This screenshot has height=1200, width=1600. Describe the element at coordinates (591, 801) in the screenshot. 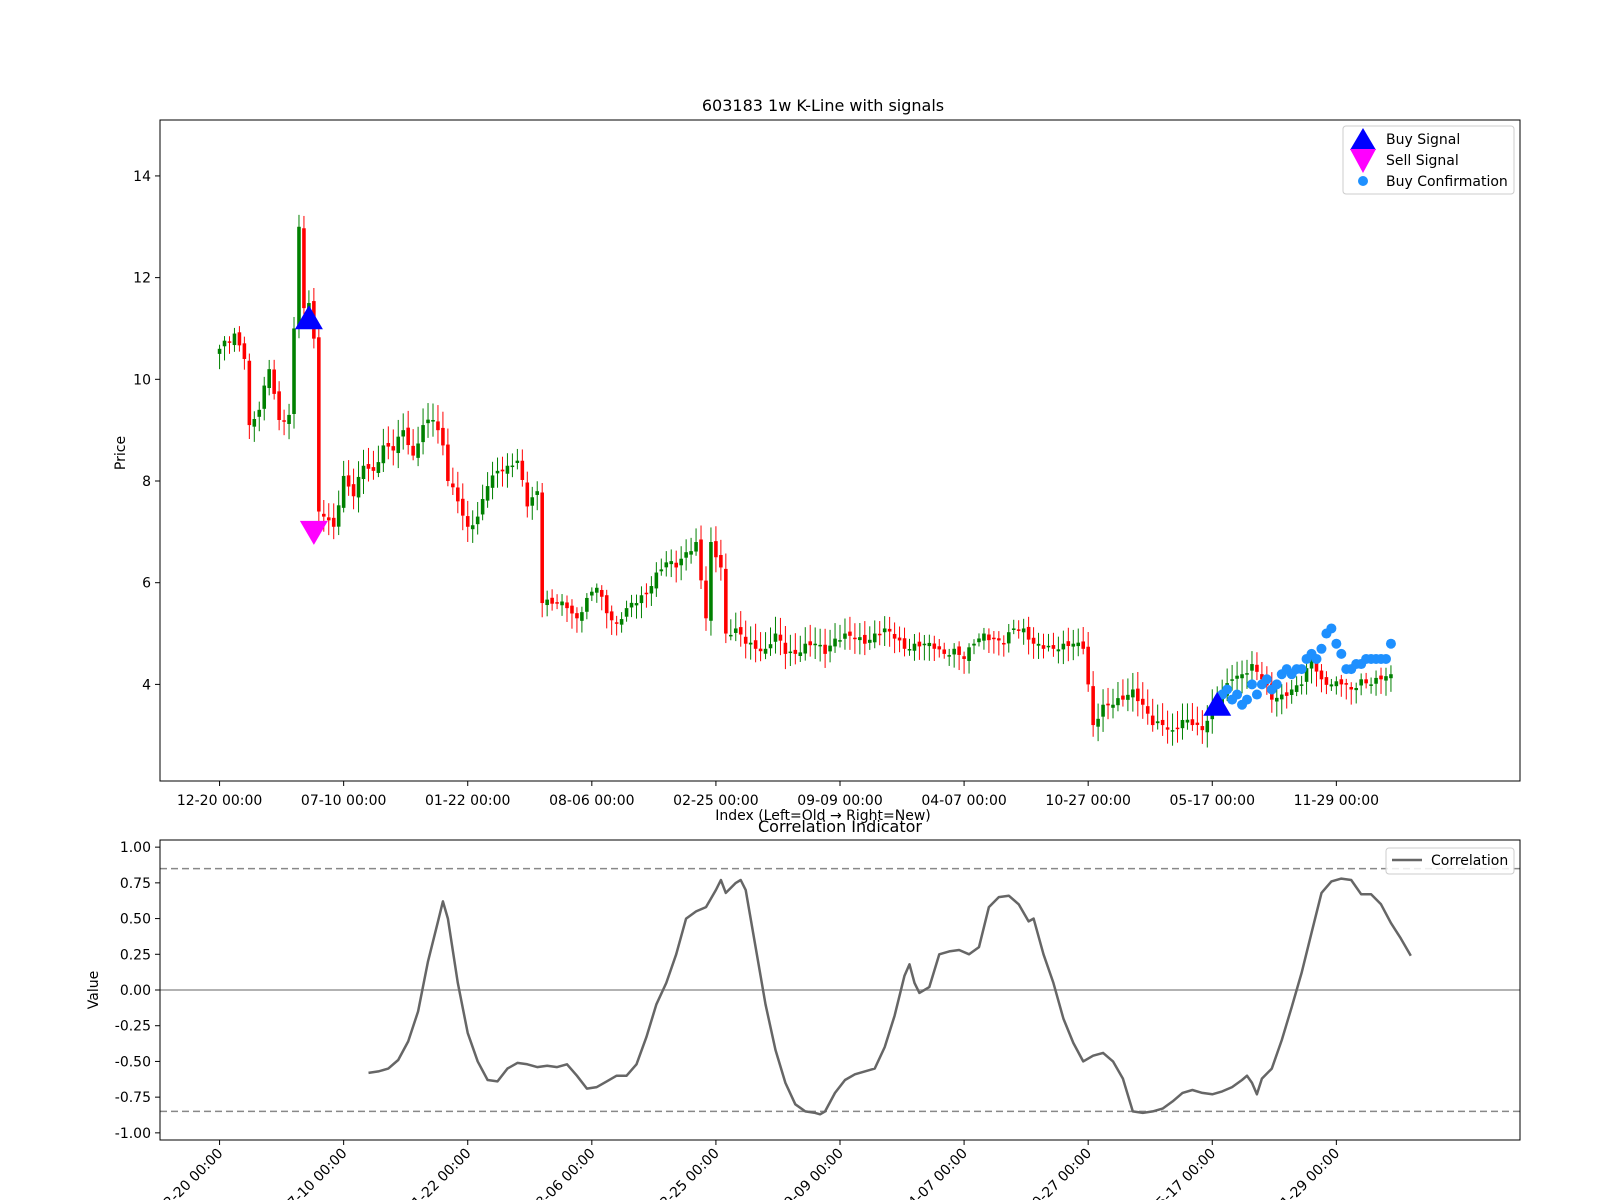

I see `kline-x-tick-label: 08-06 00:00` at that location.